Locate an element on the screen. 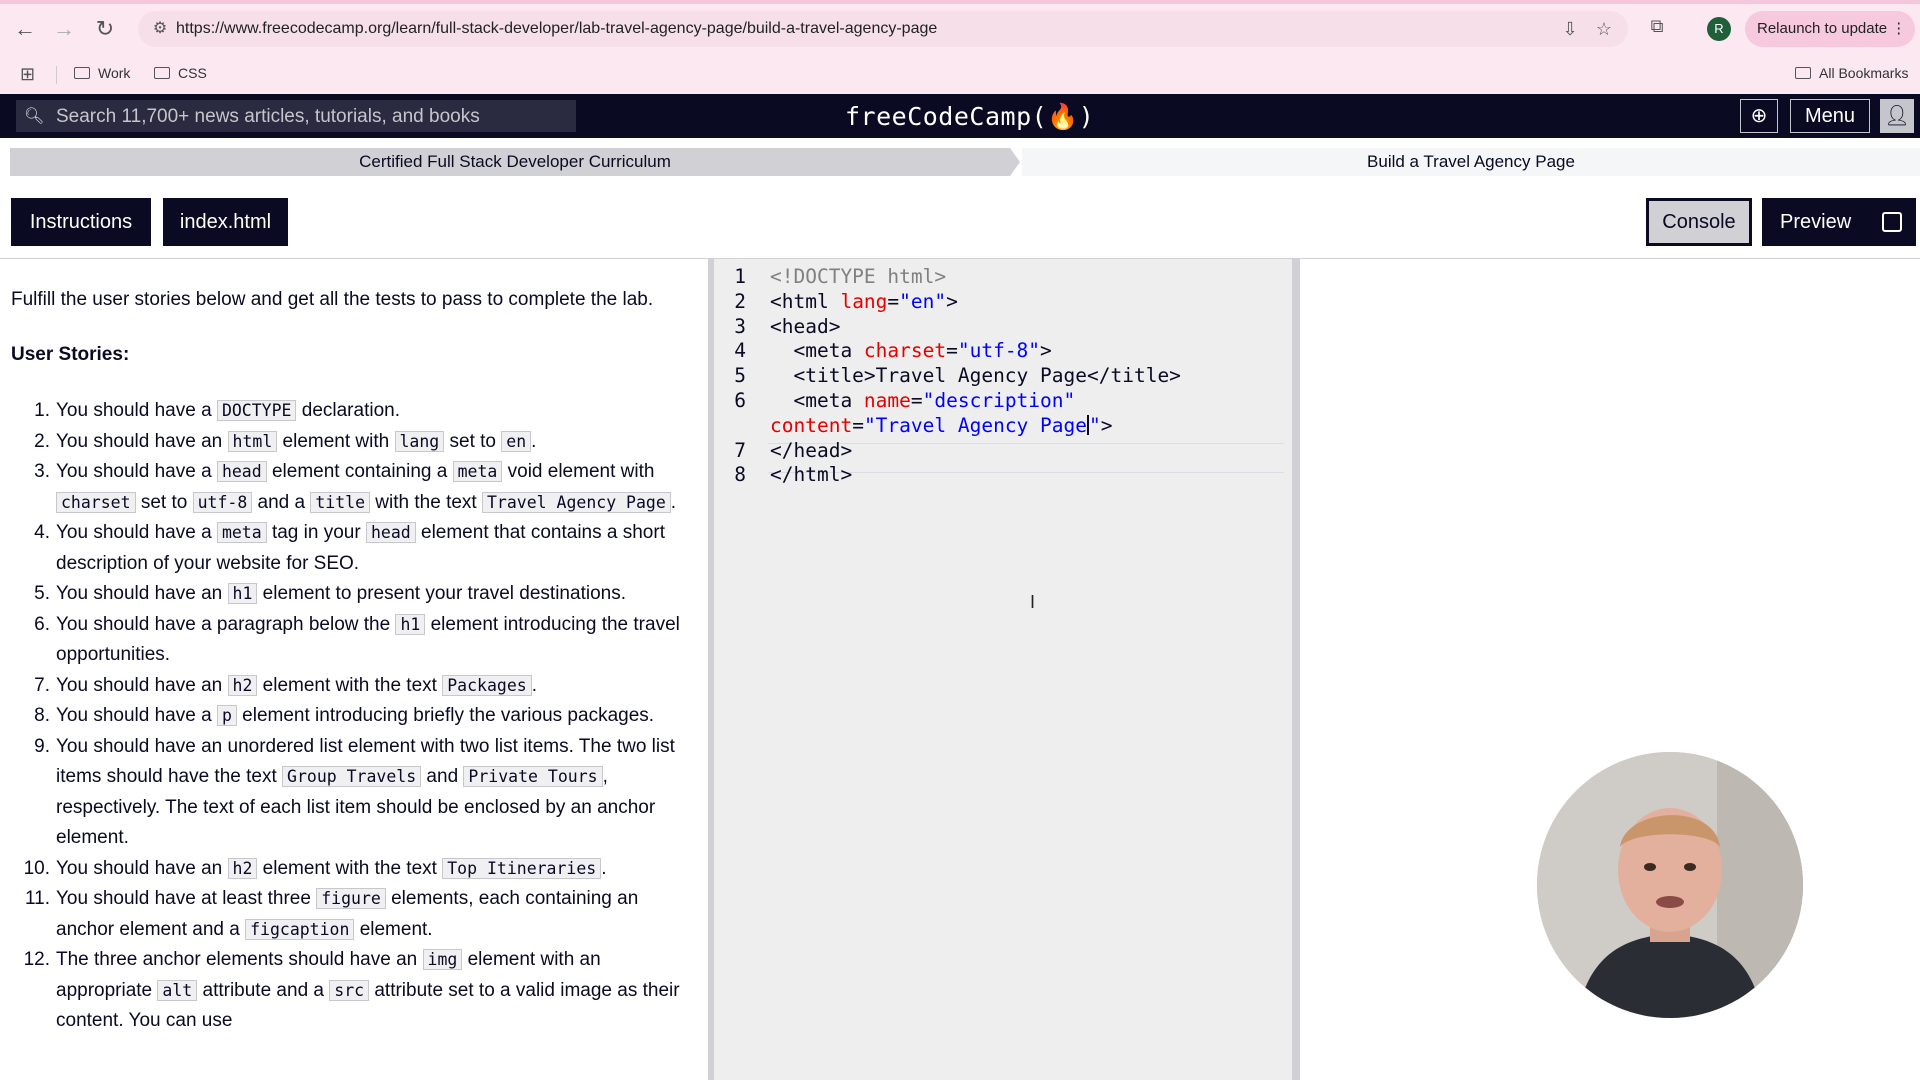 The image size is (1920, 1080). code-line: <html lang="en"> is located at coordinates (864, 301).